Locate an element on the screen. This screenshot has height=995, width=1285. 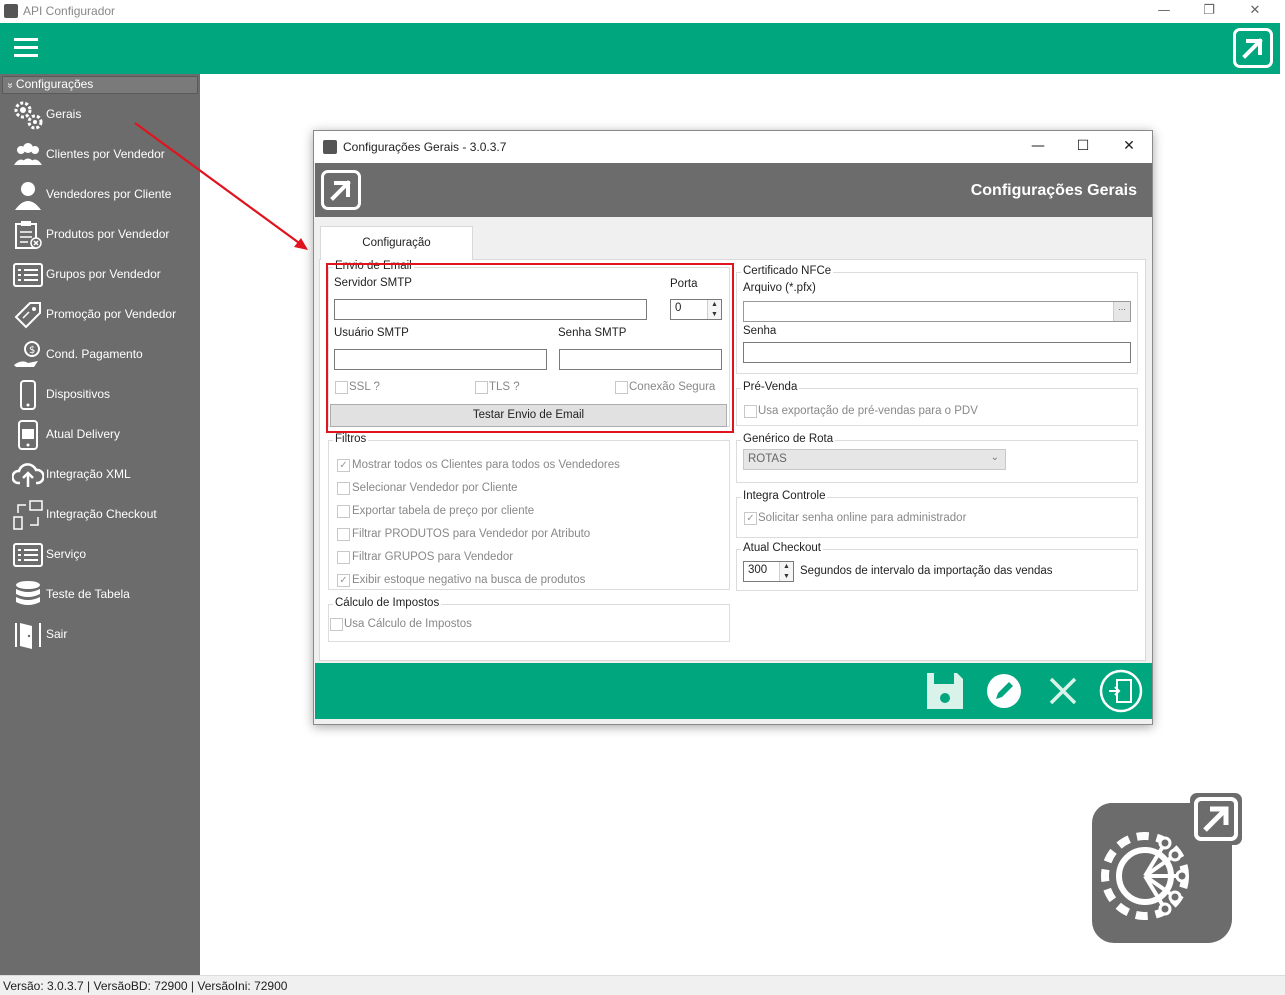
dialog-app-icon is located at coordinates (330, 147).